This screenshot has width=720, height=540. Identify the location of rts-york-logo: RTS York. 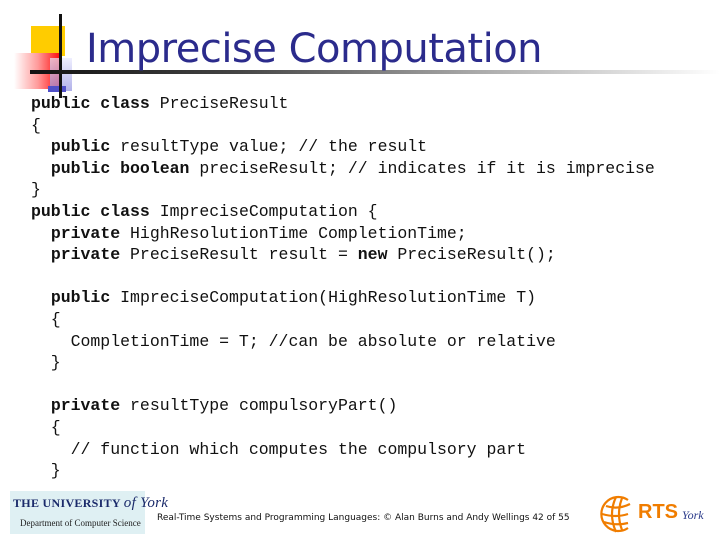
(657, 514).